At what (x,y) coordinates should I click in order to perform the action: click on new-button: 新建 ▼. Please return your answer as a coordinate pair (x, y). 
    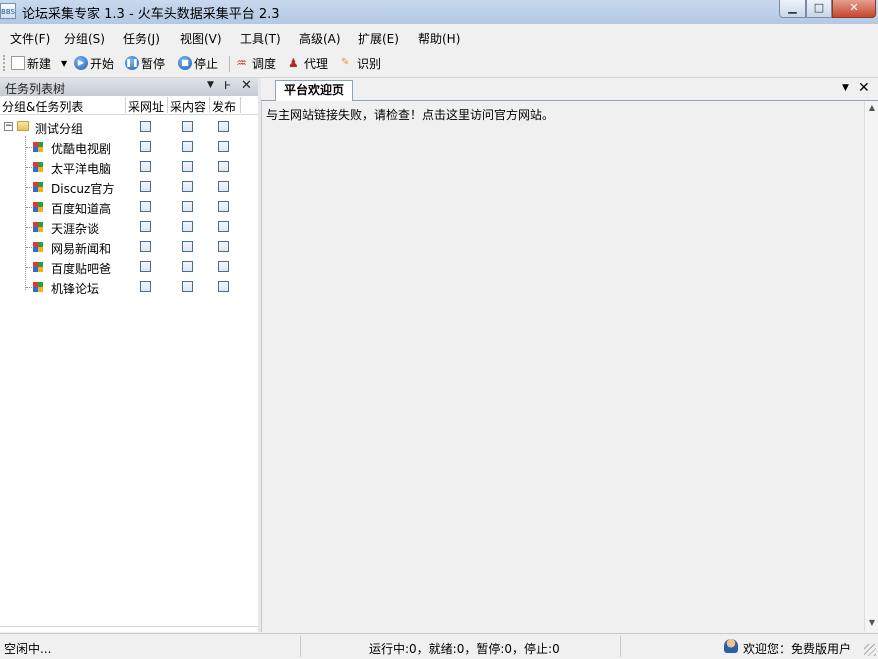
    Looking at the image, I should click on (39, 63).